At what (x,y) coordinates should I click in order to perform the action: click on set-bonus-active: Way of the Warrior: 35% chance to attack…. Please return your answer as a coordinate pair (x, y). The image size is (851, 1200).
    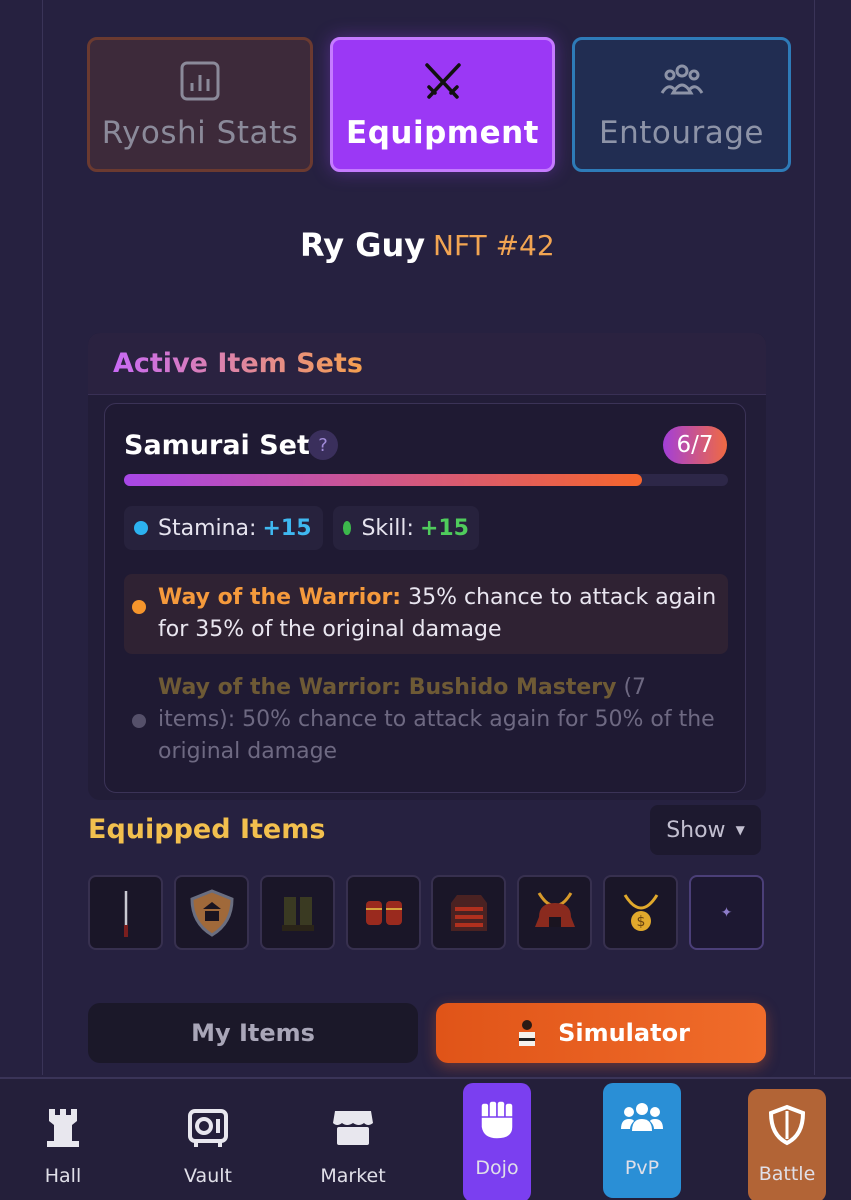
    Looking at the image, I should click on (426, 614).